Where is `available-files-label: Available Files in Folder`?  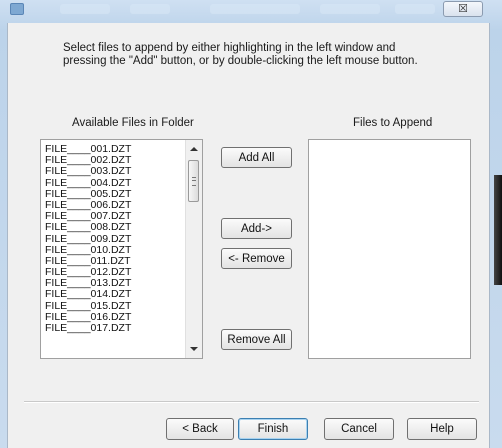 available-files-label: Available Files in Folder is located at coordinates (133, 123).